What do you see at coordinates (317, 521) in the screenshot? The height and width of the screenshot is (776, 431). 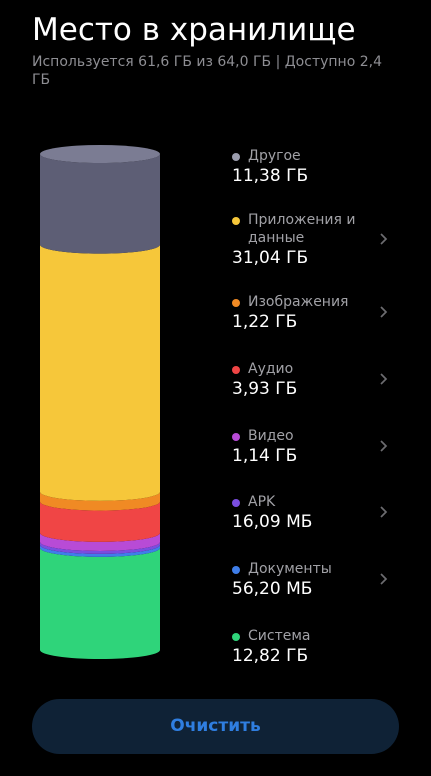 I see `legend-item-apk: APK 16,09 МБ` at bounding box center [317, 521].